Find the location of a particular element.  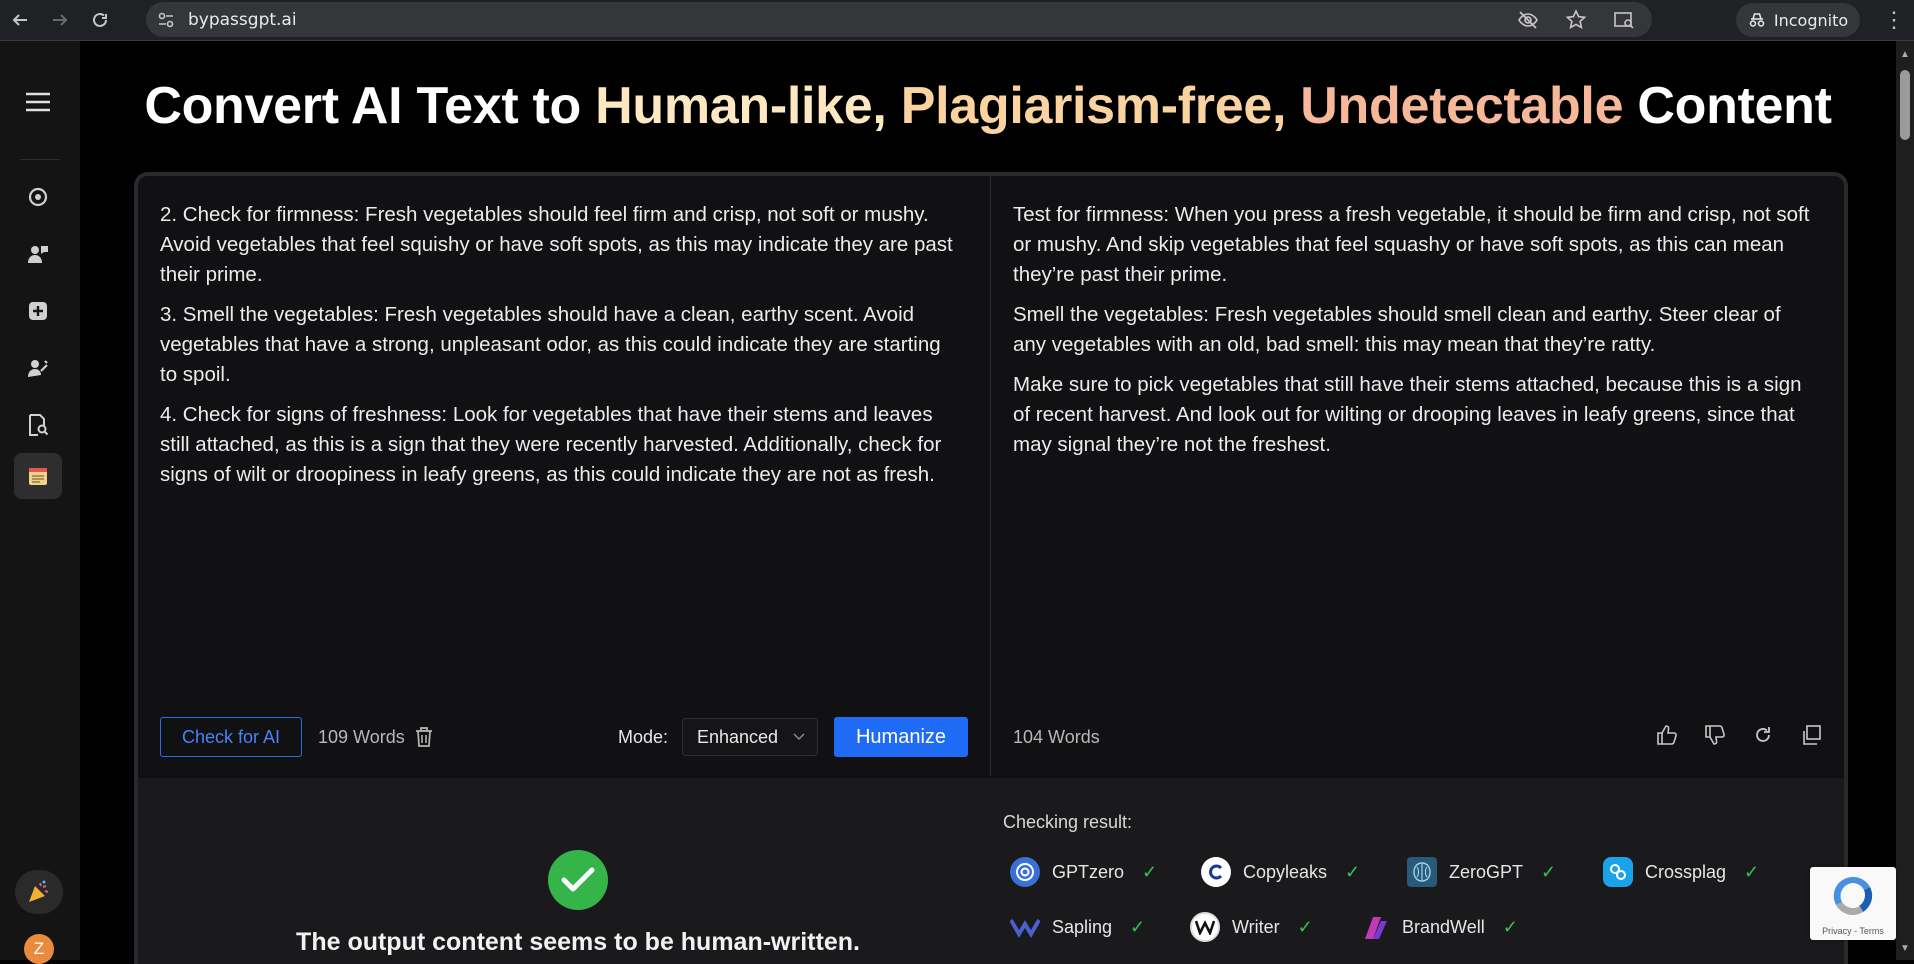

zerogpt-logo-icon is located at coordinates (1422, 872).